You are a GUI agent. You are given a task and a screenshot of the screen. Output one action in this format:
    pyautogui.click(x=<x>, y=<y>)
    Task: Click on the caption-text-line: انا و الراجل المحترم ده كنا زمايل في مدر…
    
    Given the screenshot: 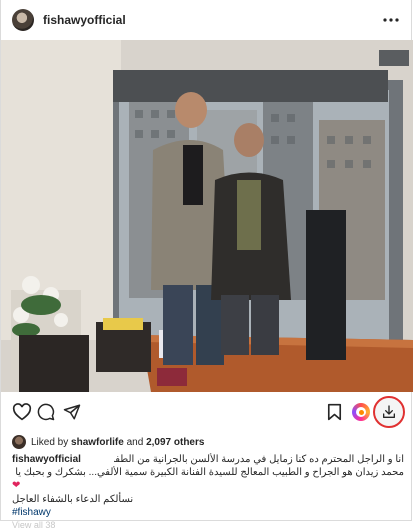 What is the action you would take?
    pyautogui.click(x=259, y=459)
    